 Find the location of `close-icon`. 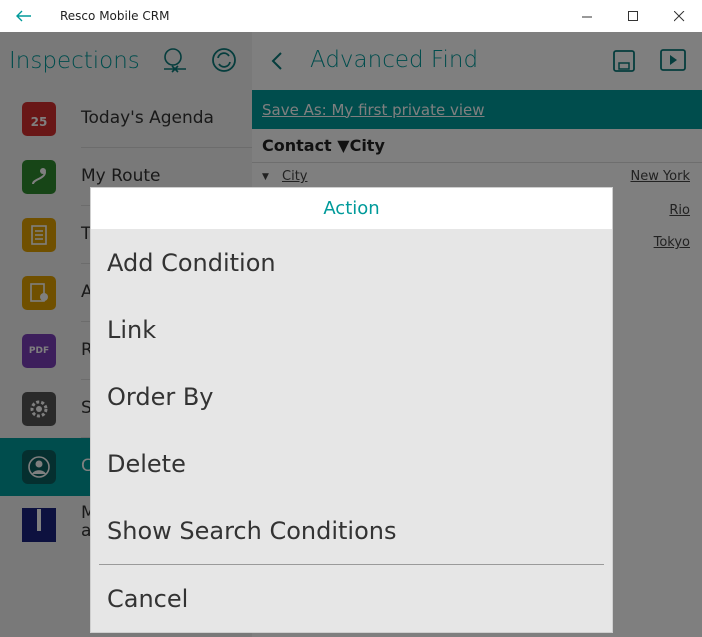

close-icon is located at coordinates (678, 15).